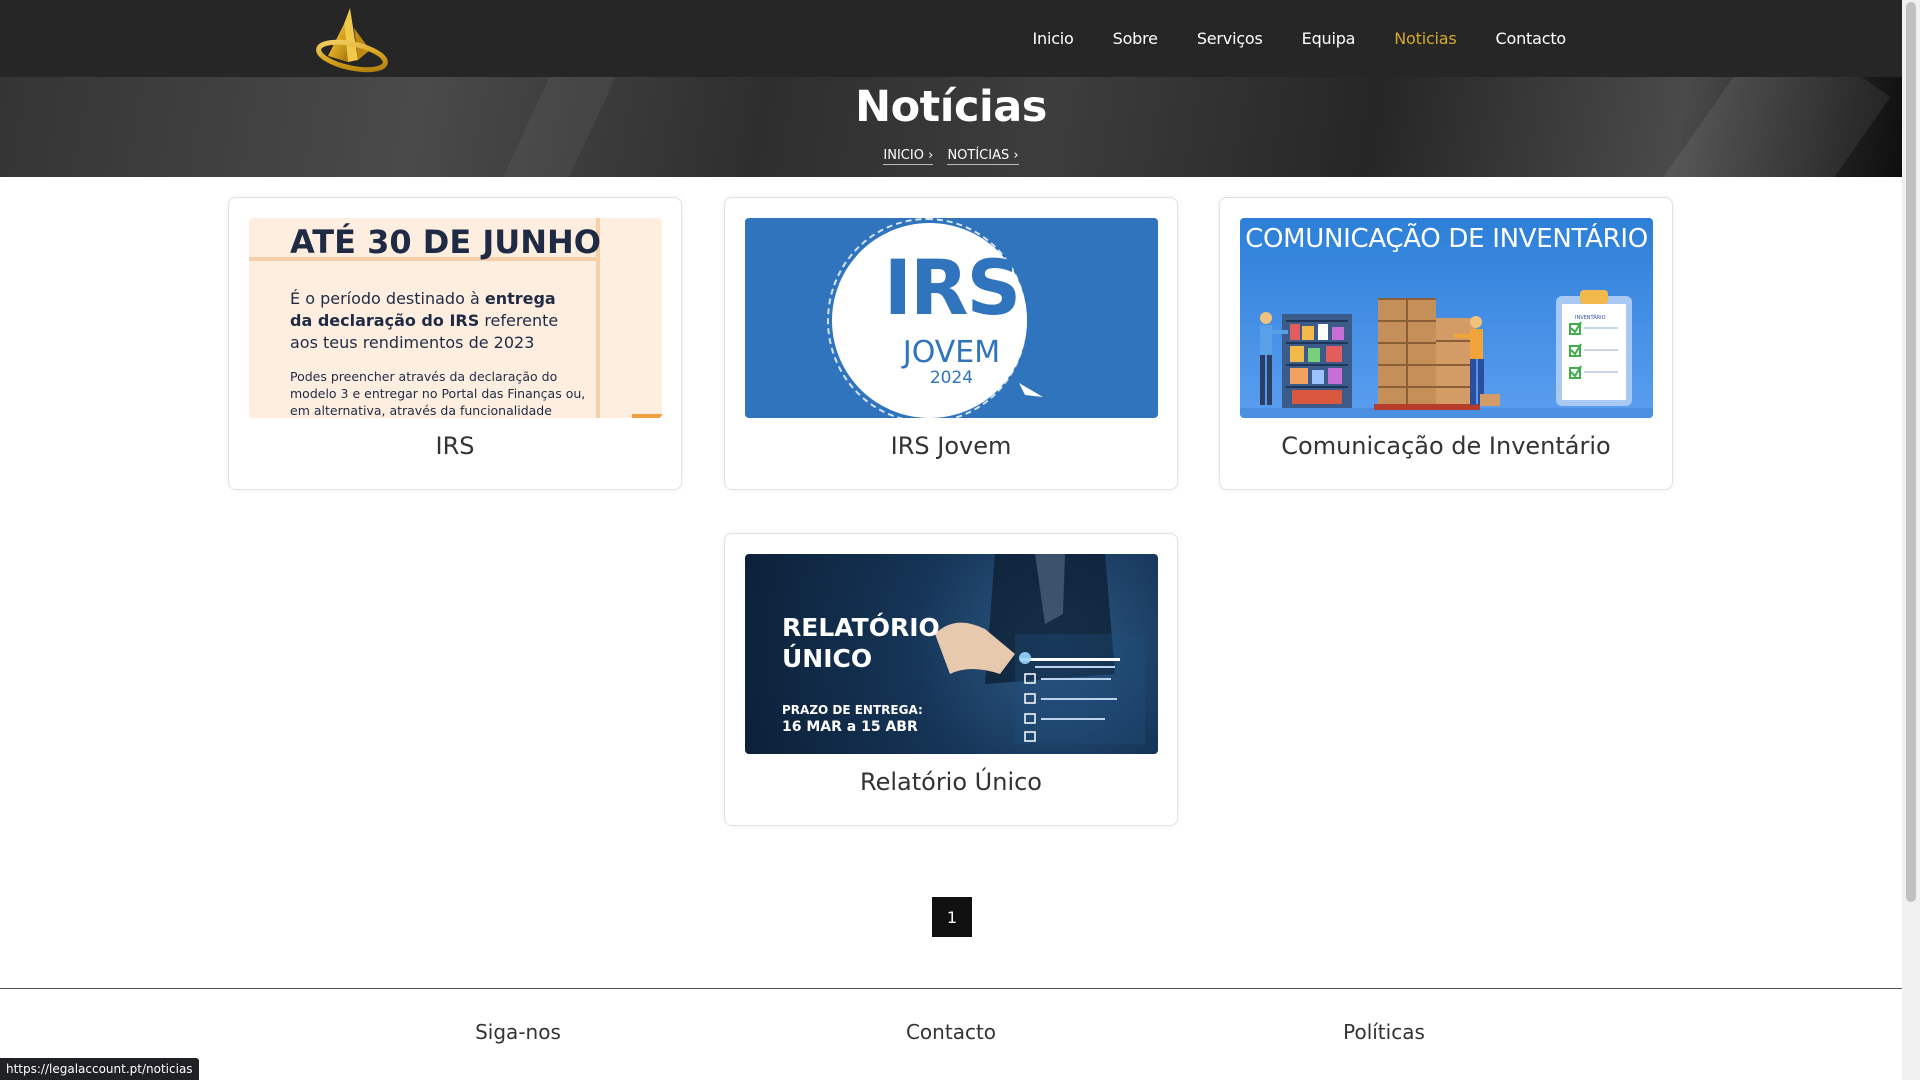 The image size is (1920, 1080). Describe the element at coordinates (951, 446) in the screenshot. I see `news-card-title: IRS Jovem` at that location.